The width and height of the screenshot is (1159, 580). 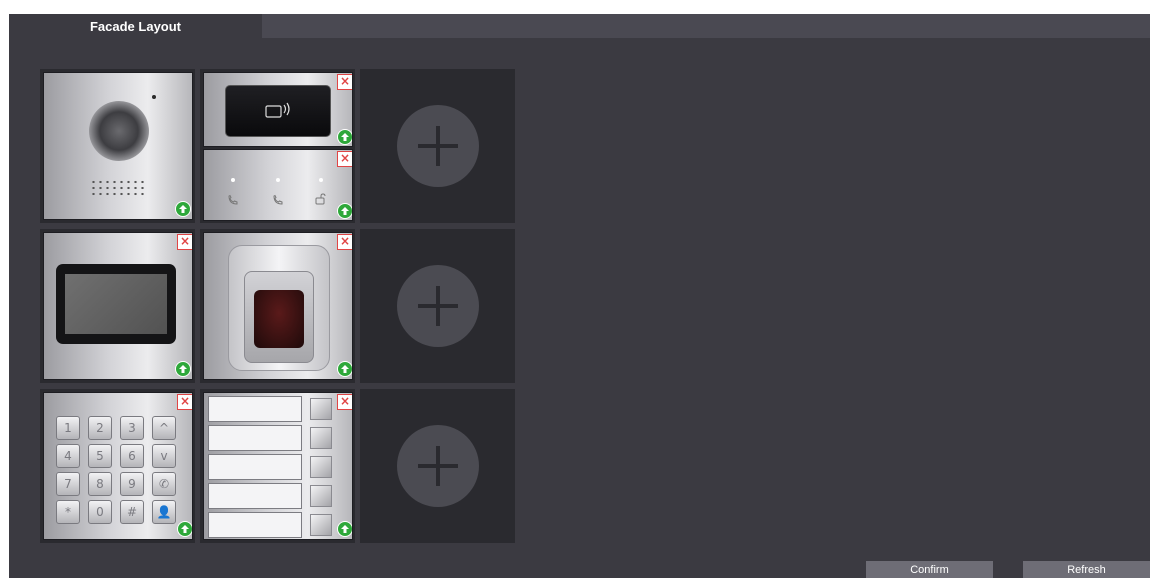 I want to click on button-module: ×, so click(x=278, y=466).